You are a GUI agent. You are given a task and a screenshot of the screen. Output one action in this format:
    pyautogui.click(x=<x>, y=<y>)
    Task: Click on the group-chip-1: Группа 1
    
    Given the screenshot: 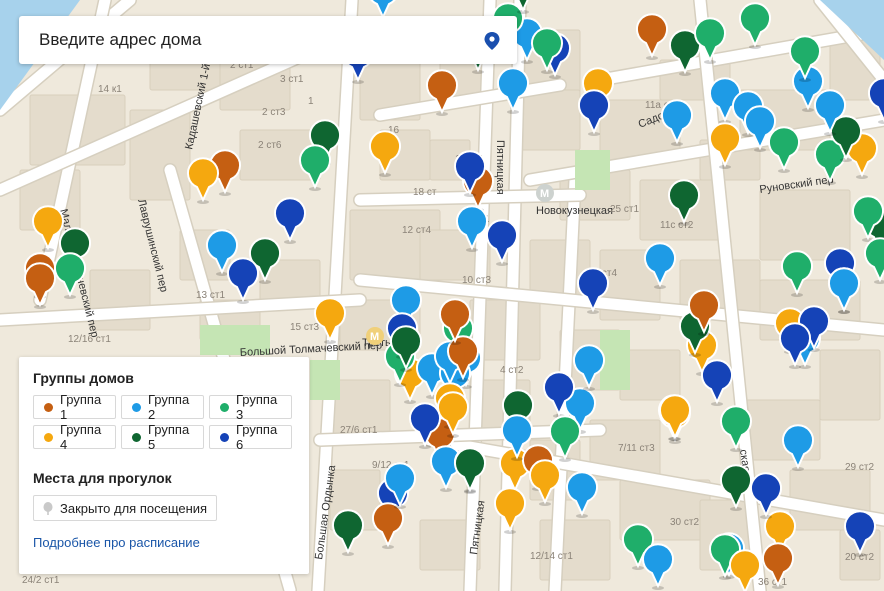 What is the action you would take?
    pyautogui.click(x=74, y=407)
    